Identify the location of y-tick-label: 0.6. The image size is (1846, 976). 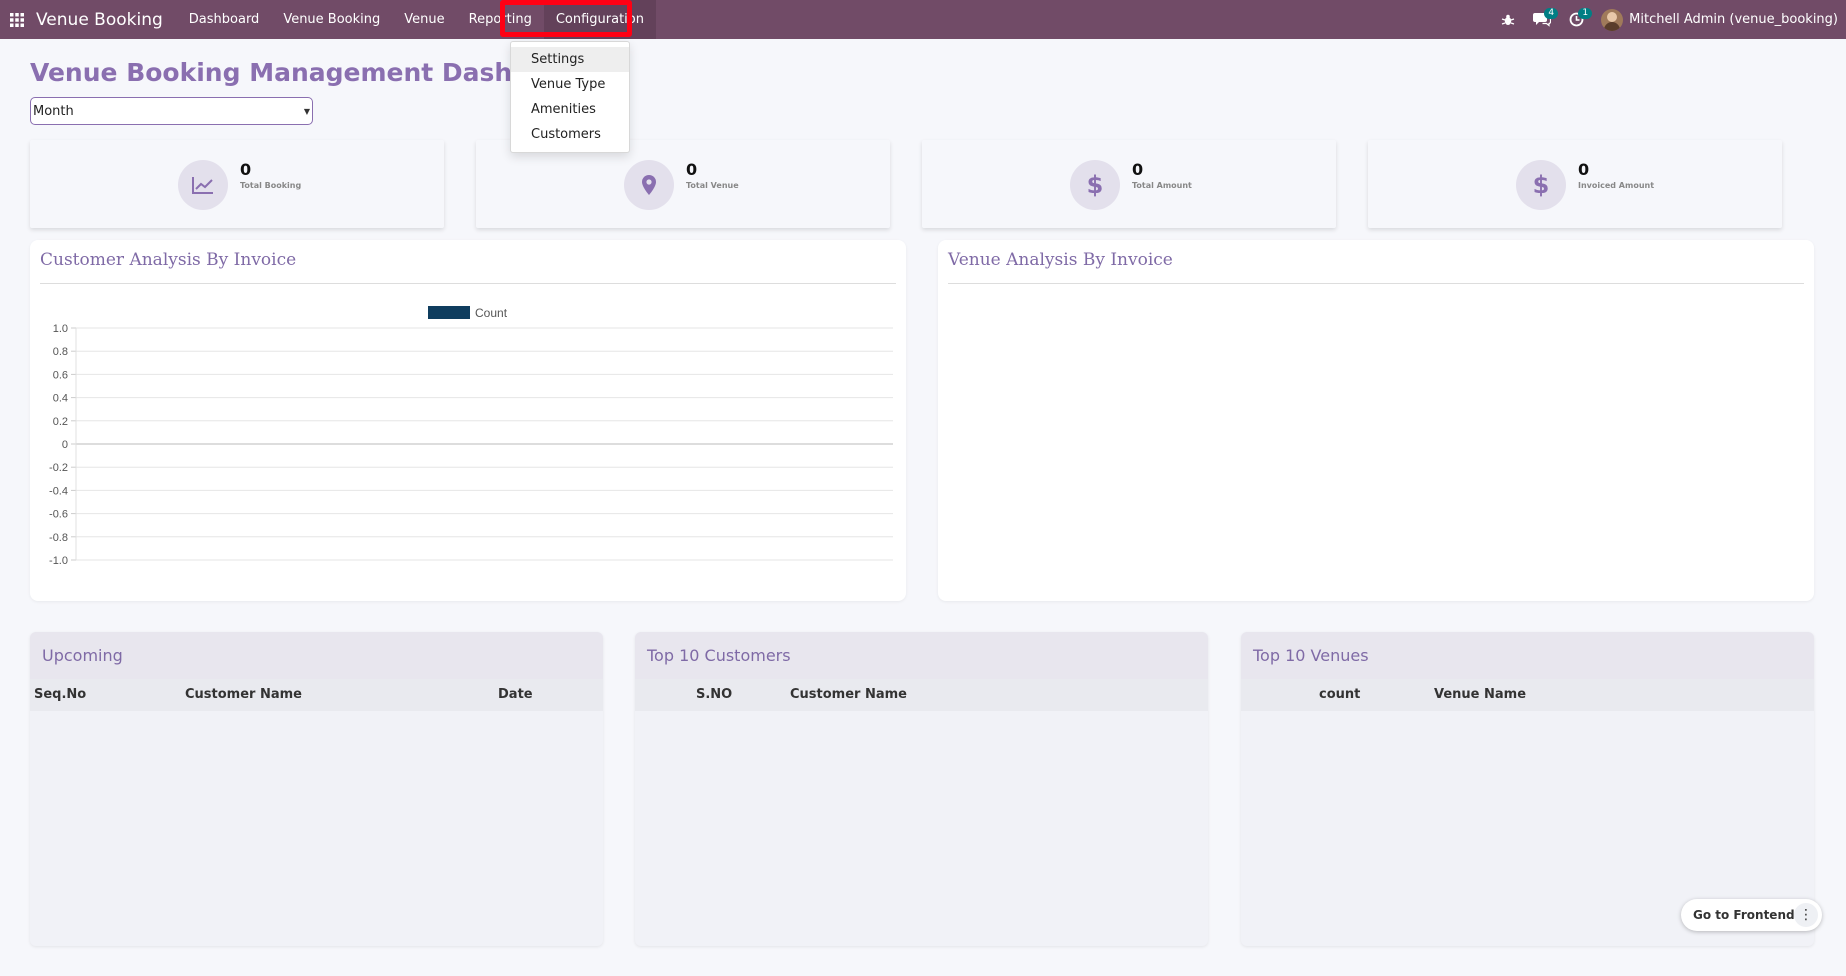
(60, 375).